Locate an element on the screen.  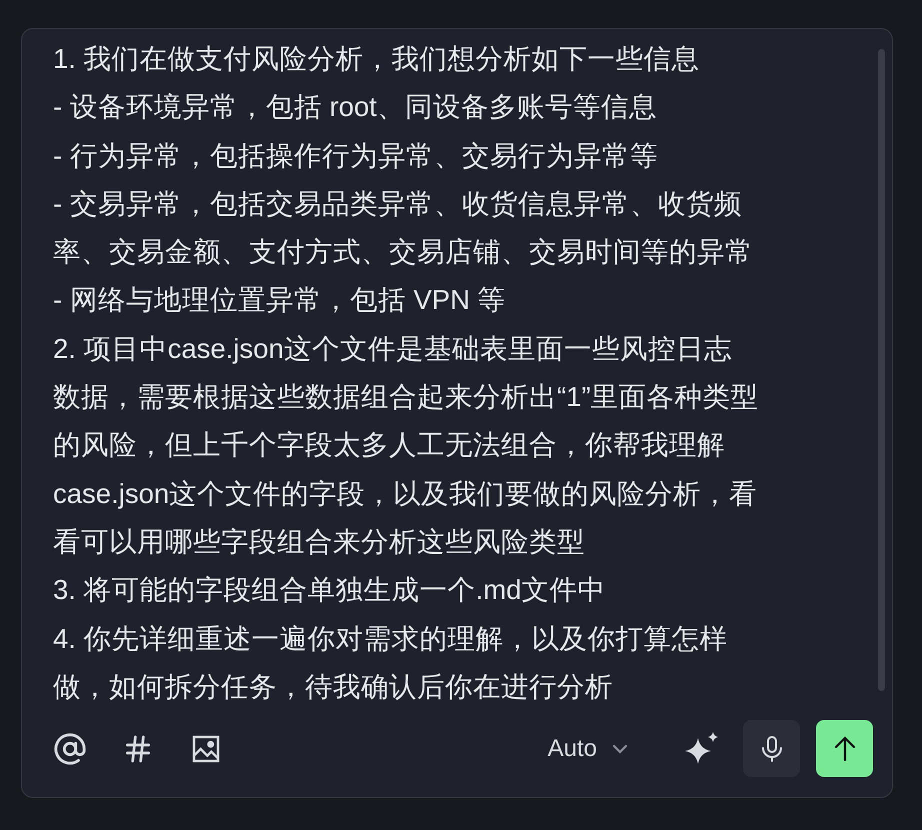
message-text: 2. 项目中case.json这个文件是基础表里面一些风控日志 is located at coordinates (393, 349).